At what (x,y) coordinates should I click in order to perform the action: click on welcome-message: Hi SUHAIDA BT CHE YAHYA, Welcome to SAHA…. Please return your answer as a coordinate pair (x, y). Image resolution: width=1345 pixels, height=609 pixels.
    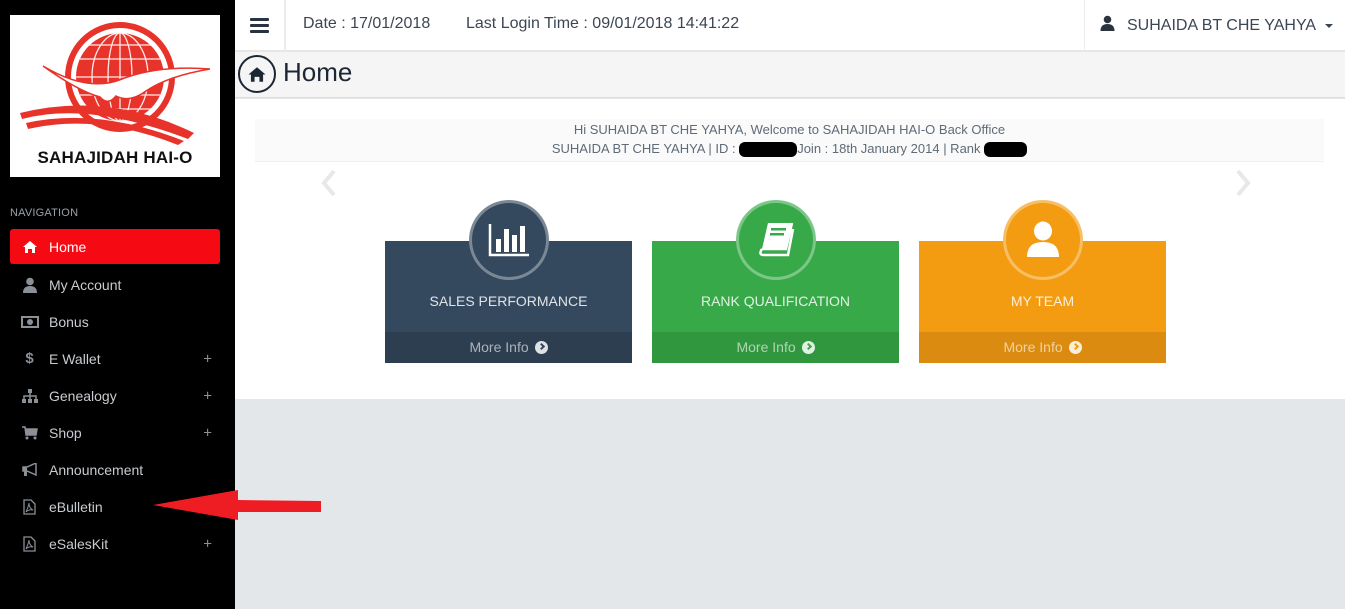
    Looking at the image, I should click on (789, 129).